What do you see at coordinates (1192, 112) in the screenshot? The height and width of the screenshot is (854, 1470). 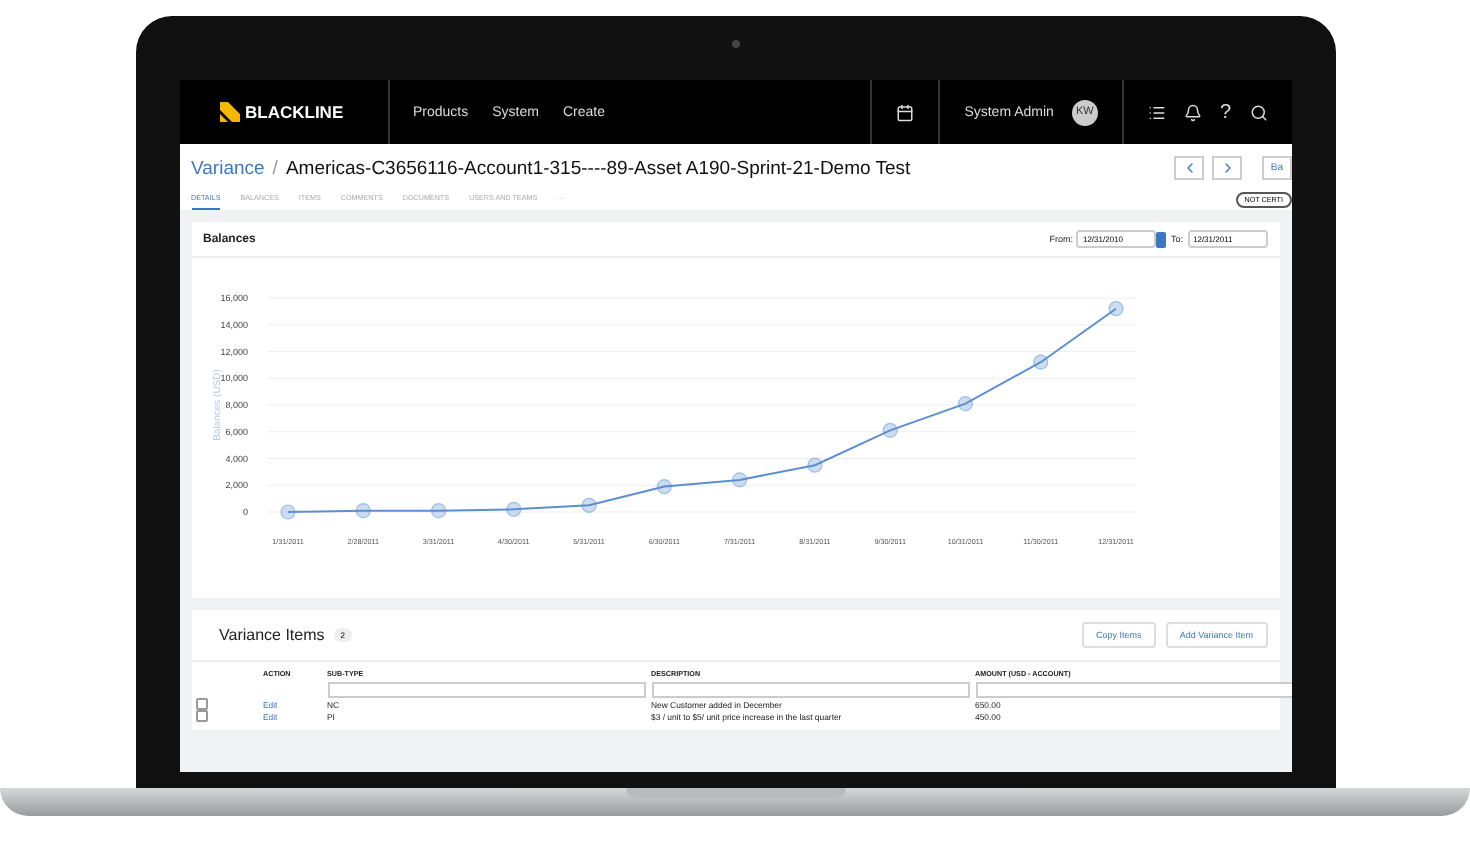 I see `bell-icon` at bounding box center [1192, 112].